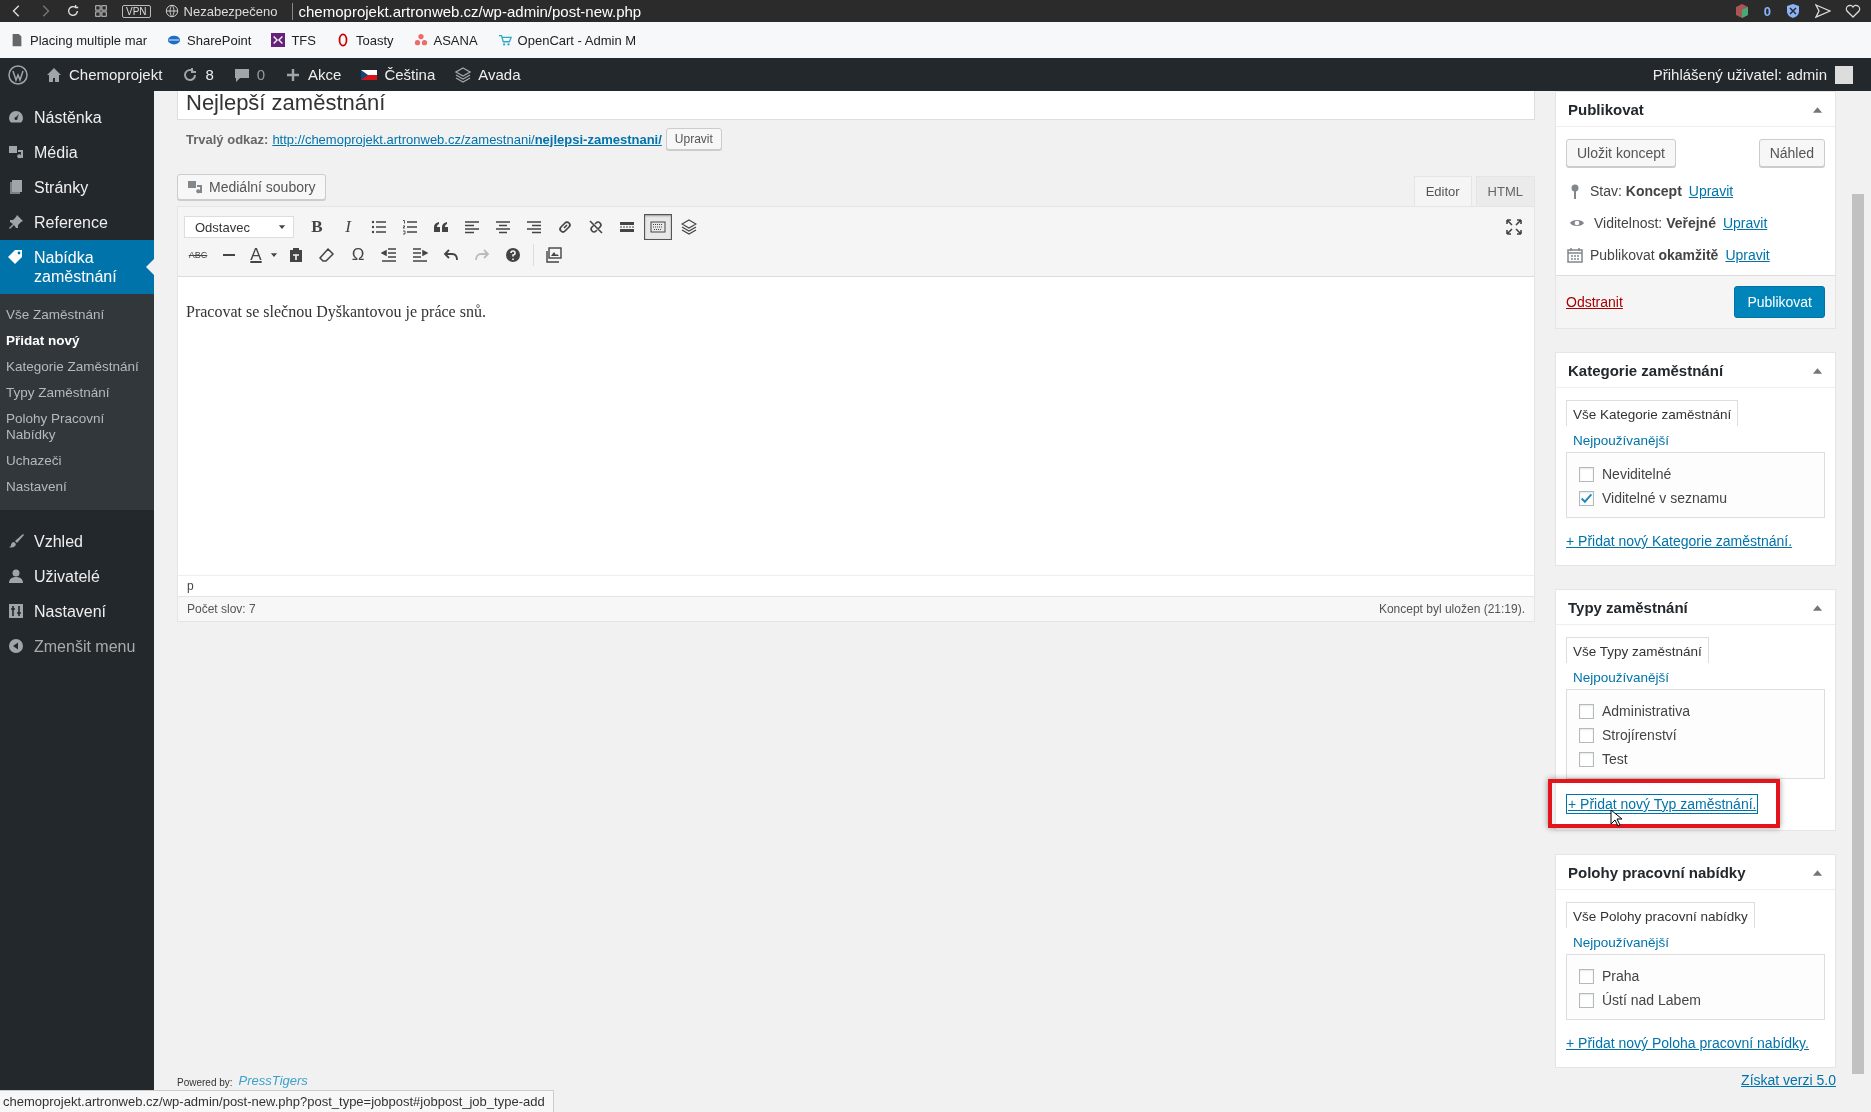 This screenshot has height=1112, width=1871. I want to click on bookmark-link: Toasty, so click(364, 40).